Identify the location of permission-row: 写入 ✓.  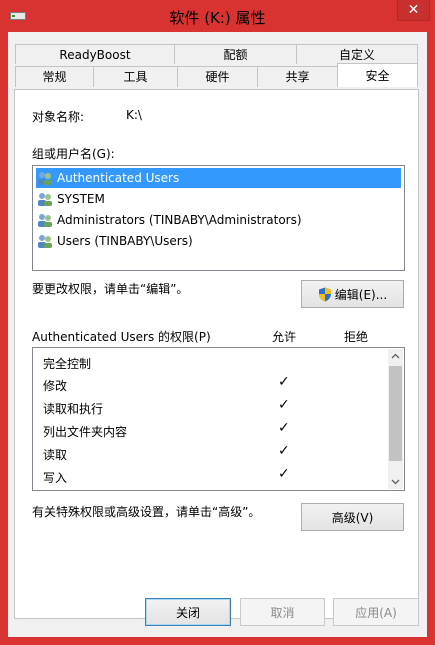
(166, 475).